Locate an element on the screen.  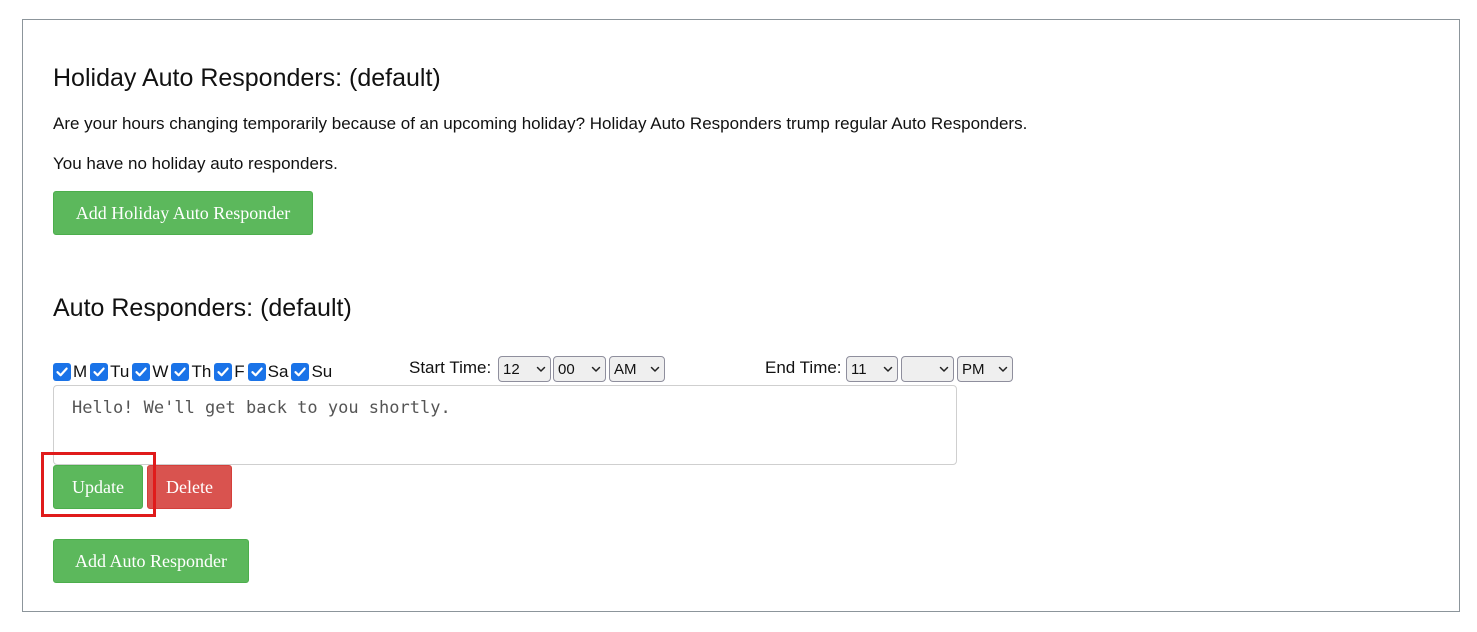
day-label: Su is located at coordinates (322, 371).